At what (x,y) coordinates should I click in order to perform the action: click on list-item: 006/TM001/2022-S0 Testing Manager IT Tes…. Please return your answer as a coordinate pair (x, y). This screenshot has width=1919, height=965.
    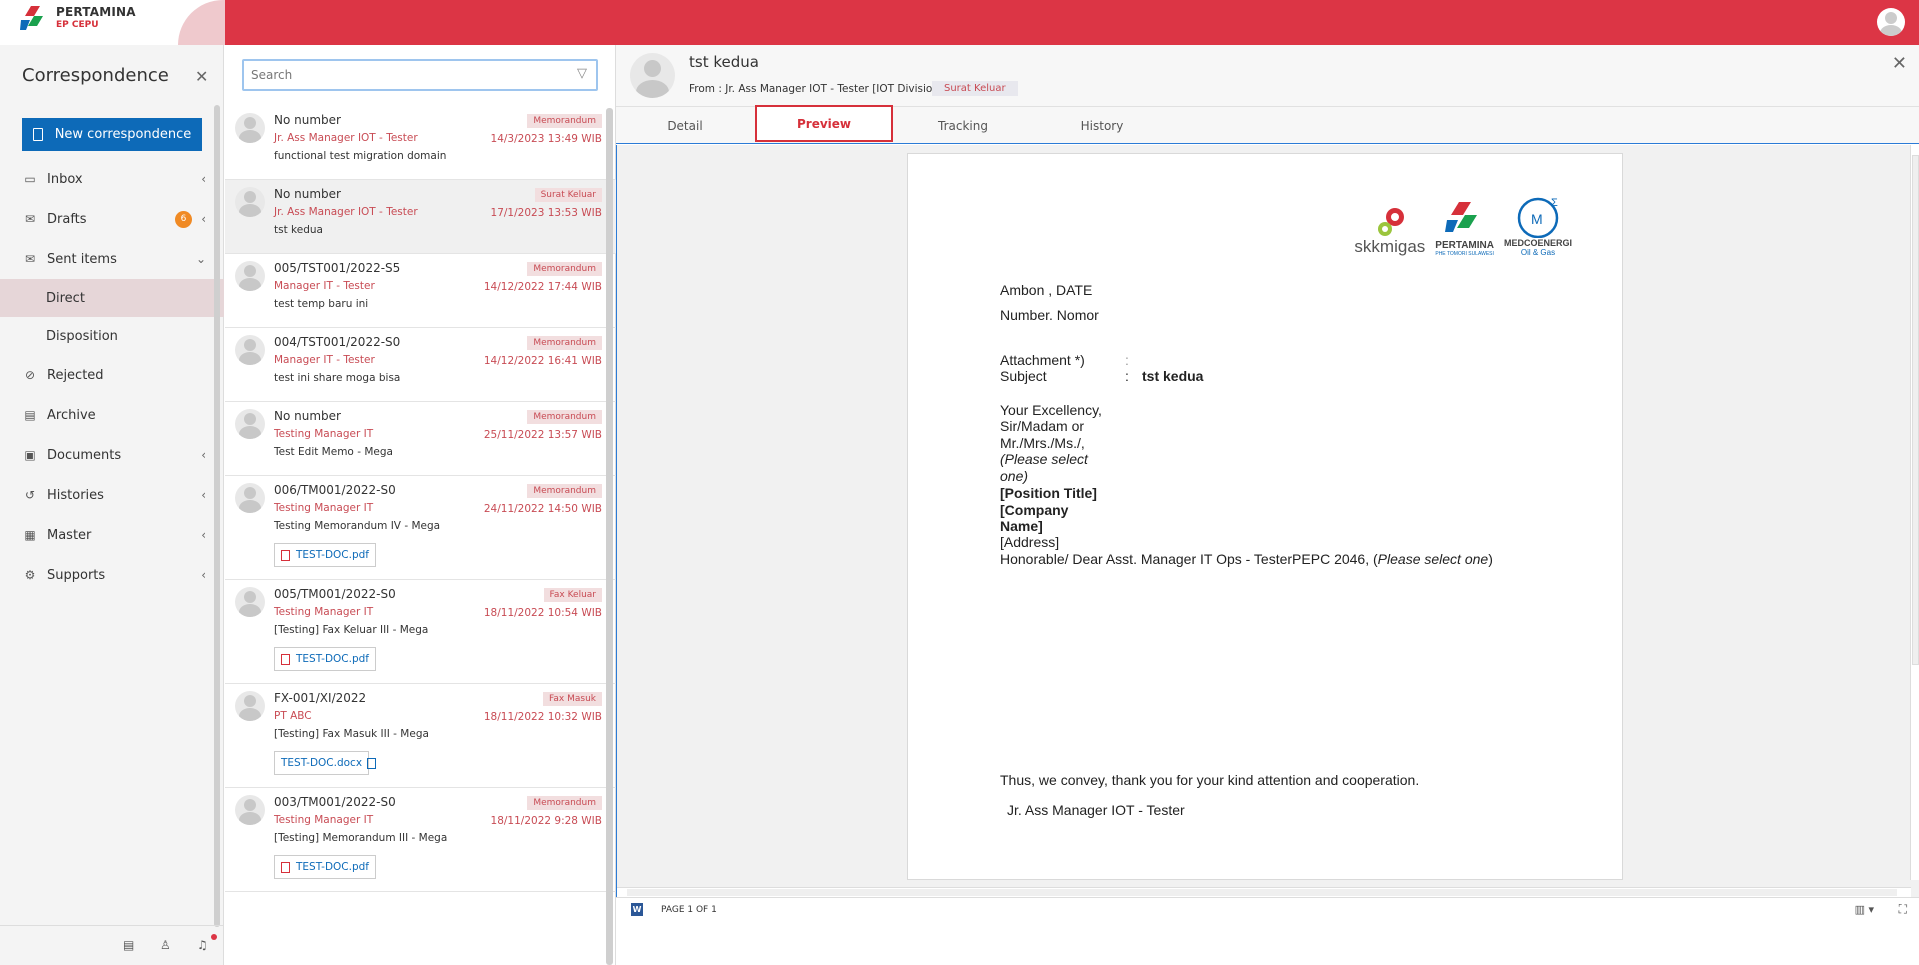
    Looking at the image, I should click on (420, 528).